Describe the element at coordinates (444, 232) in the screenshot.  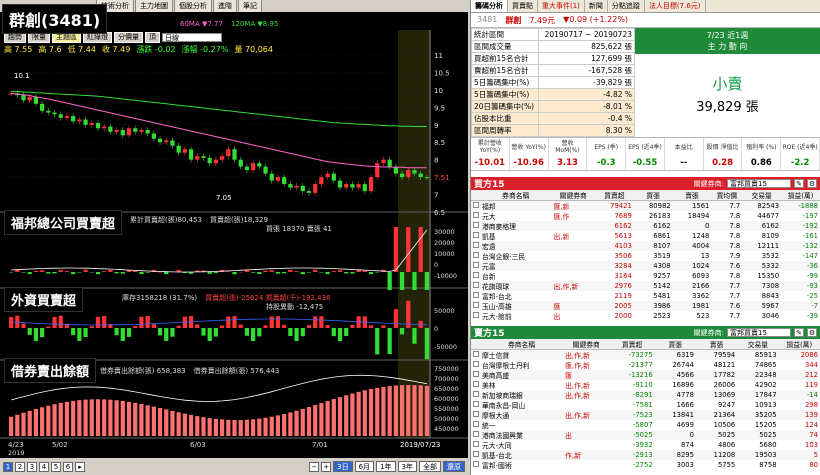
I see `panel2-tick: 30000` at that location.